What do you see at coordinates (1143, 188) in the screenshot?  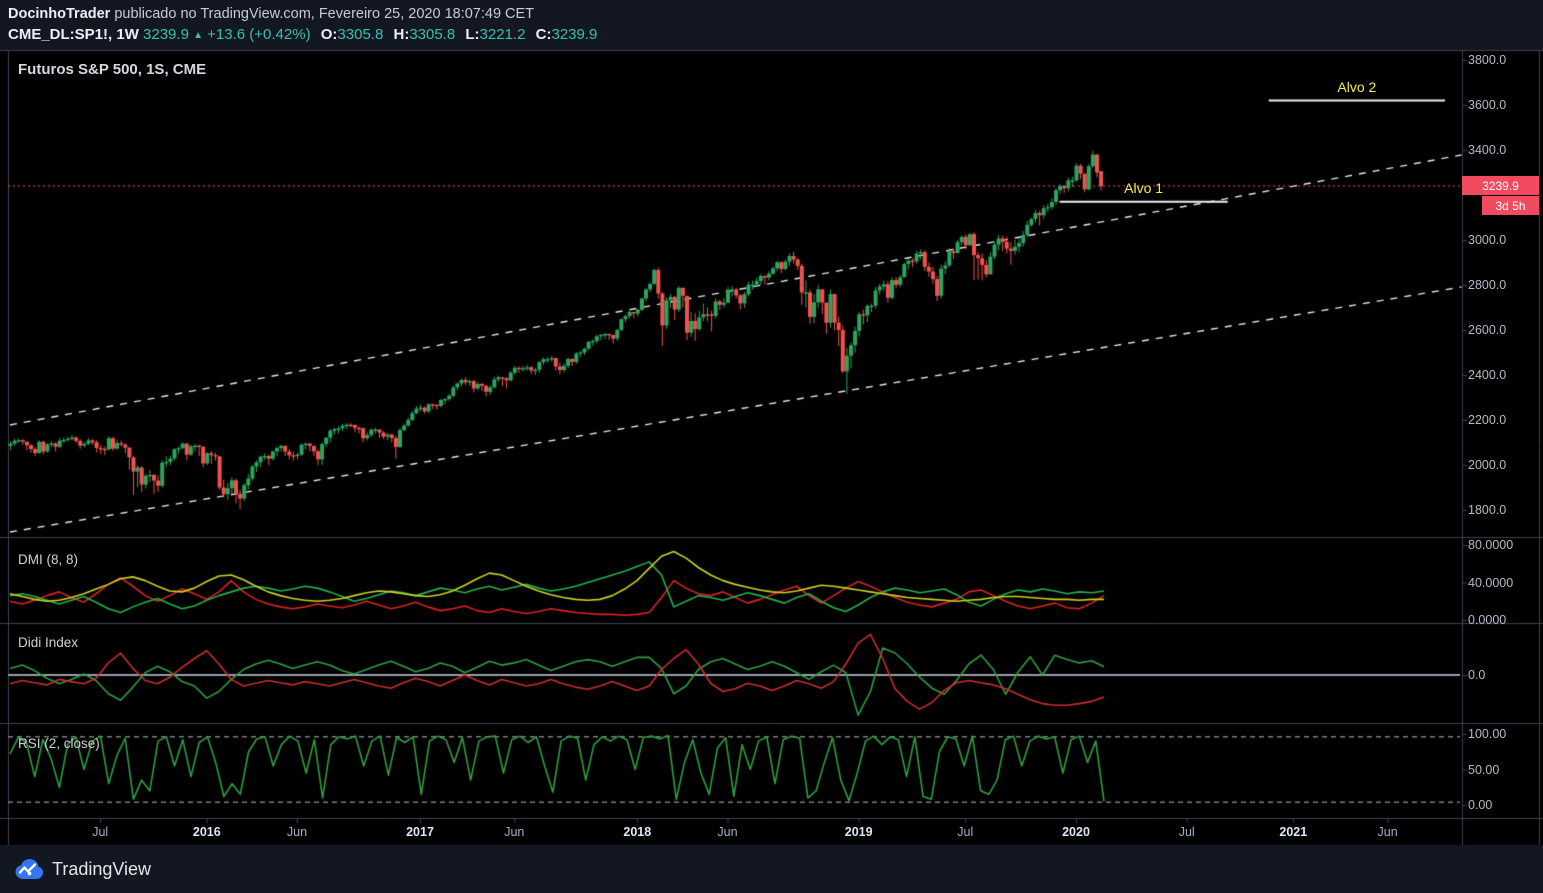 I see `price-target-label: Alvo 1` at bounding box center [1143, 188].